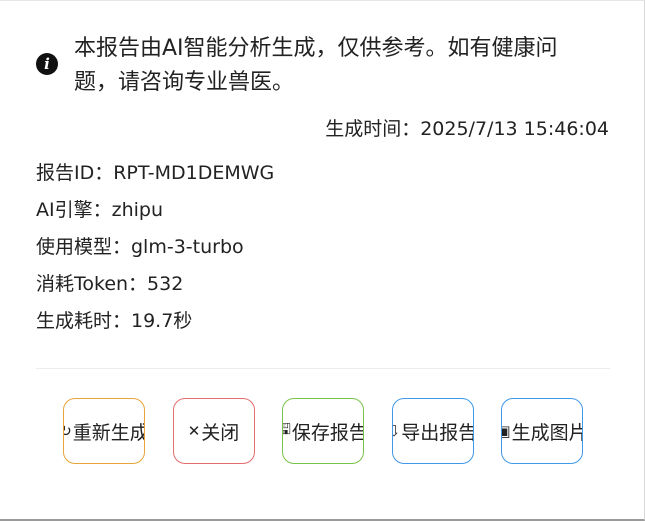 The image size is (645, 521). I want to click on disclaimer-text: 本报告由AI智能分析生成，仅供参考。如有健康问题，请咨询专业兽医。, so click(316, 65).